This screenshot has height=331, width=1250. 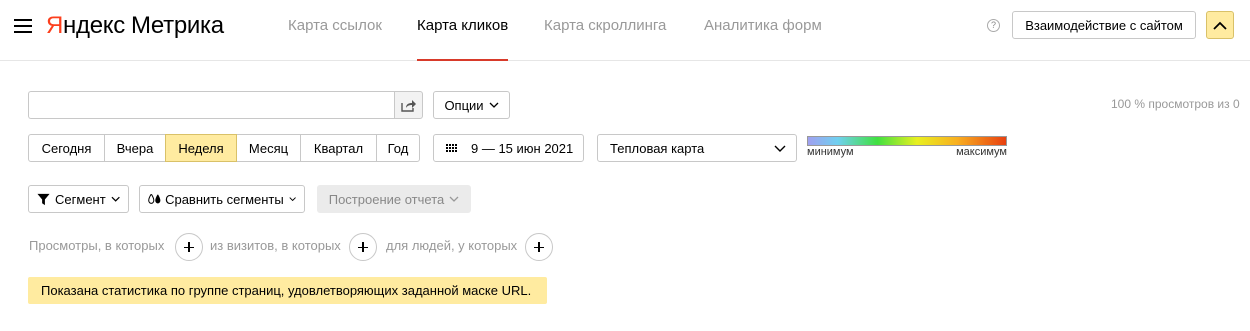 I want to click on filter-people-label: для людей, у которых, so click(x=452, y=245).